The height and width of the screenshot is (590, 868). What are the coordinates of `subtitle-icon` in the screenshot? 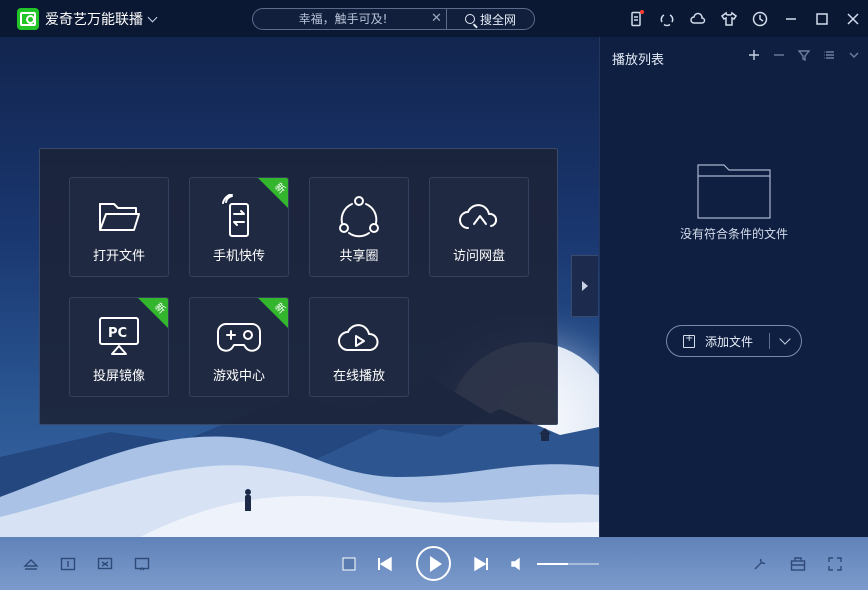 It's located at (68, 564).